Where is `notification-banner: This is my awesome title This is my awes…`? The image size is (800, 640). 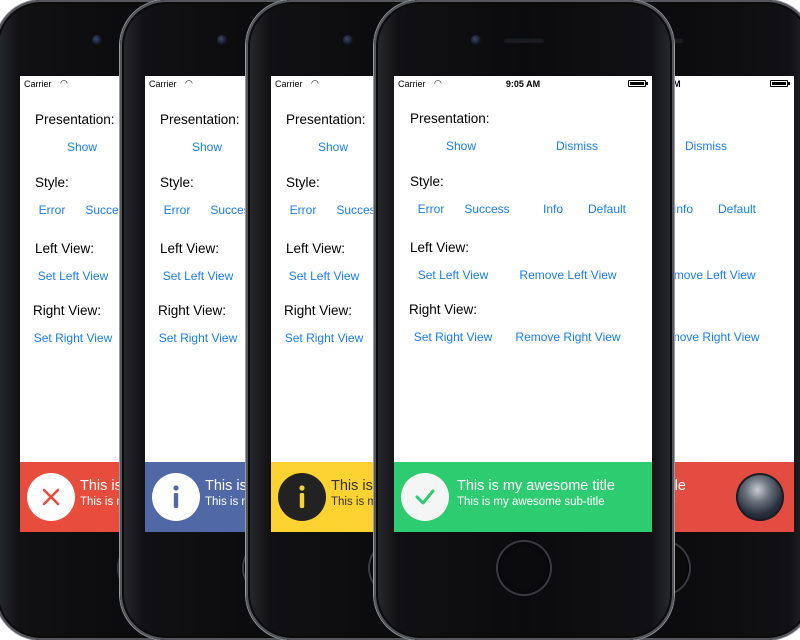
notification-banner: This is my awesome title This is my awes… is located at coordinates (523, 497).